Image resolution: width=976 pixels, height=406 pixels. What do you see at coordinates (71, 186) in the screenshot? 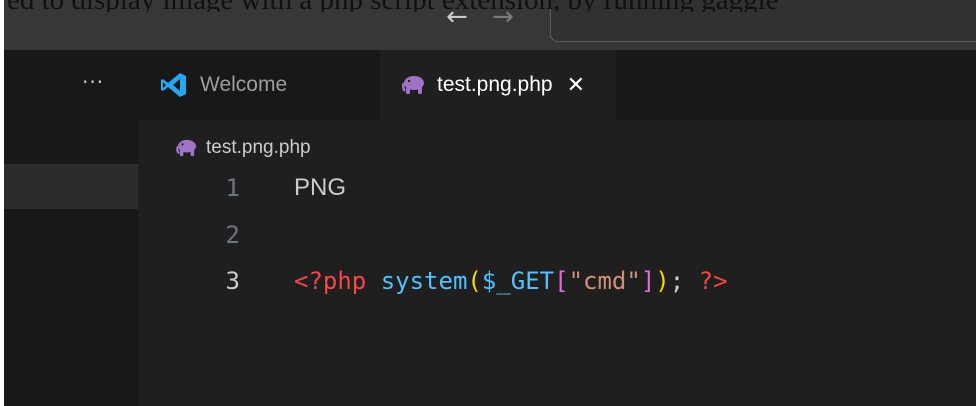
I see `sidebar-selected-row` at bounding box center [71, 186].